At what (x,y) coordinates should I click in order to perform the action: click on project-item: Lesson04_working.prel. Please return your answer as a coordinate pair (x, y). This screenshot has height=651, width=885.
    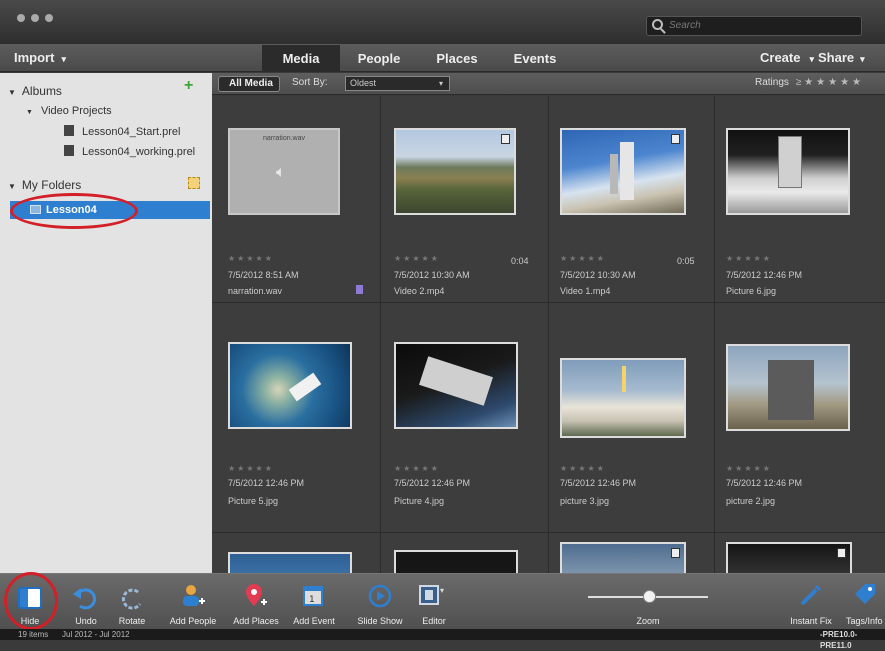
    Looking at the image, I should click on (129, 151).